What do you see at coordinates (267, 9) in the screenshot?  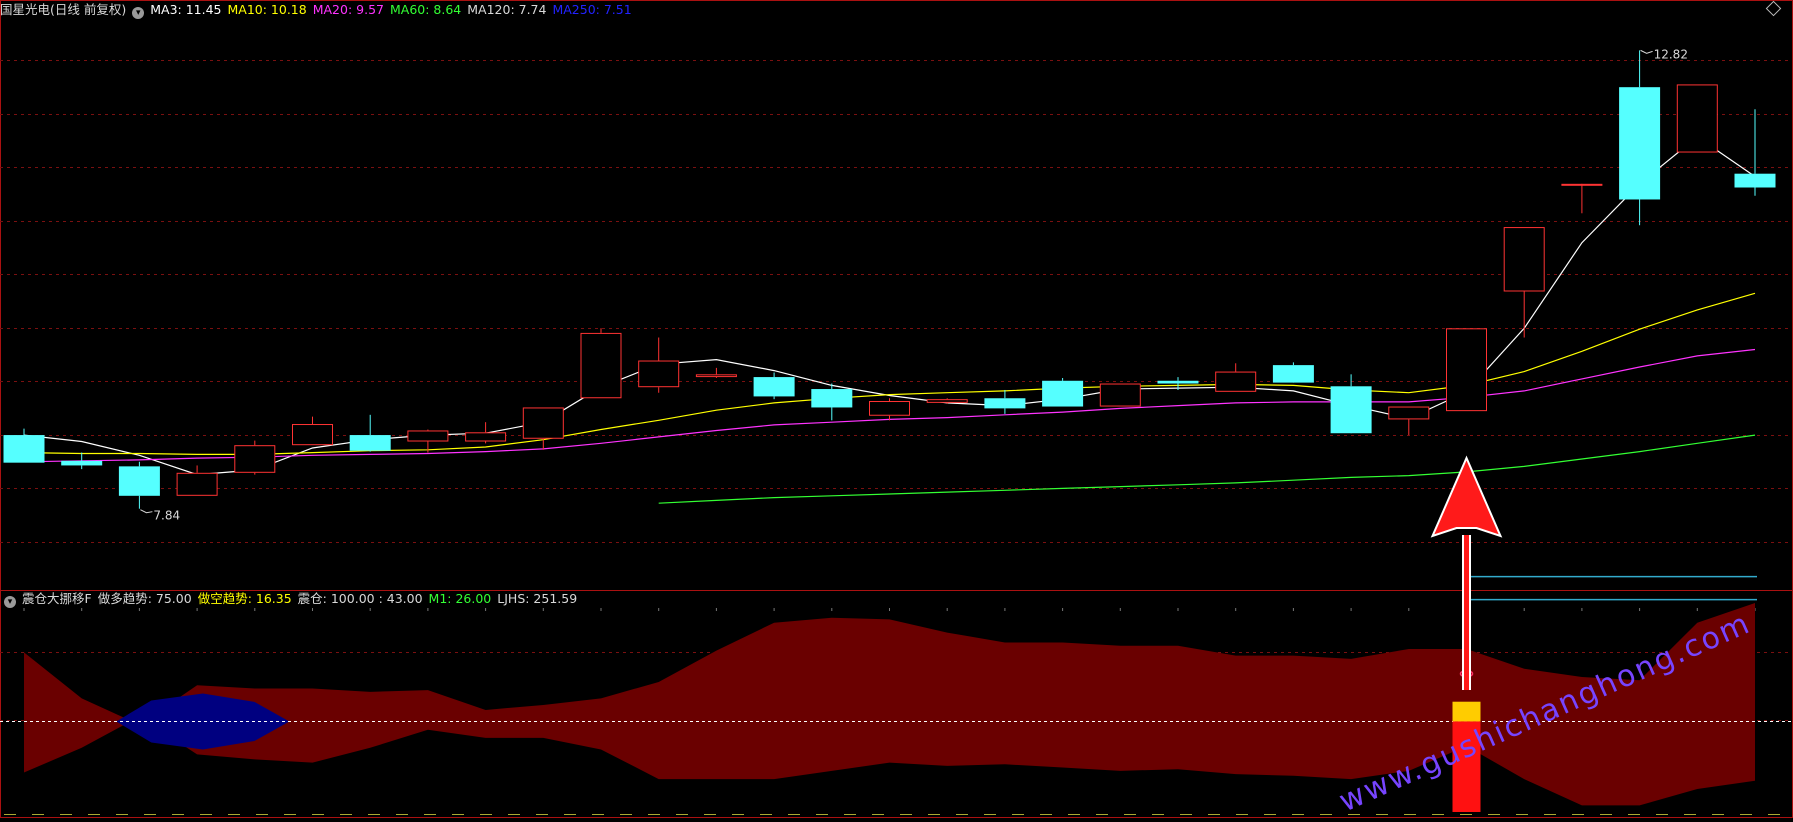 I see `ma-value-label: MA10: 10.18` at bounding box center [267, 9].